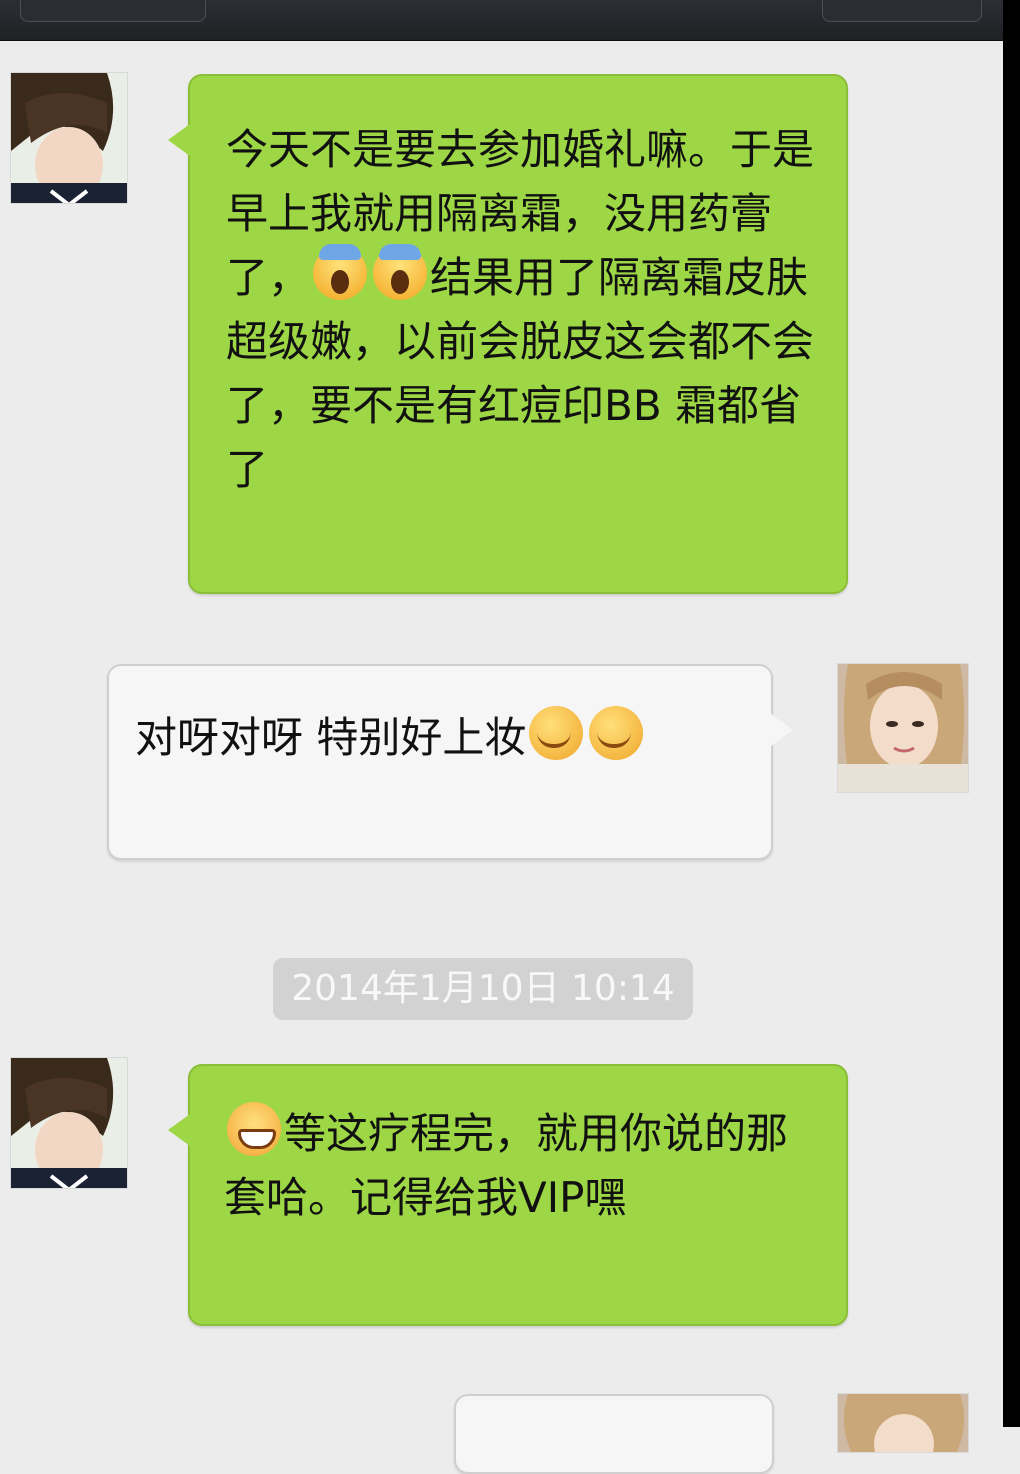 The width and height of the screenshot is (1020, 1474). Describe the element at coordinates (614, 1434) in the screenshot. I see `message-bubble-outgoing-partial` at that location.